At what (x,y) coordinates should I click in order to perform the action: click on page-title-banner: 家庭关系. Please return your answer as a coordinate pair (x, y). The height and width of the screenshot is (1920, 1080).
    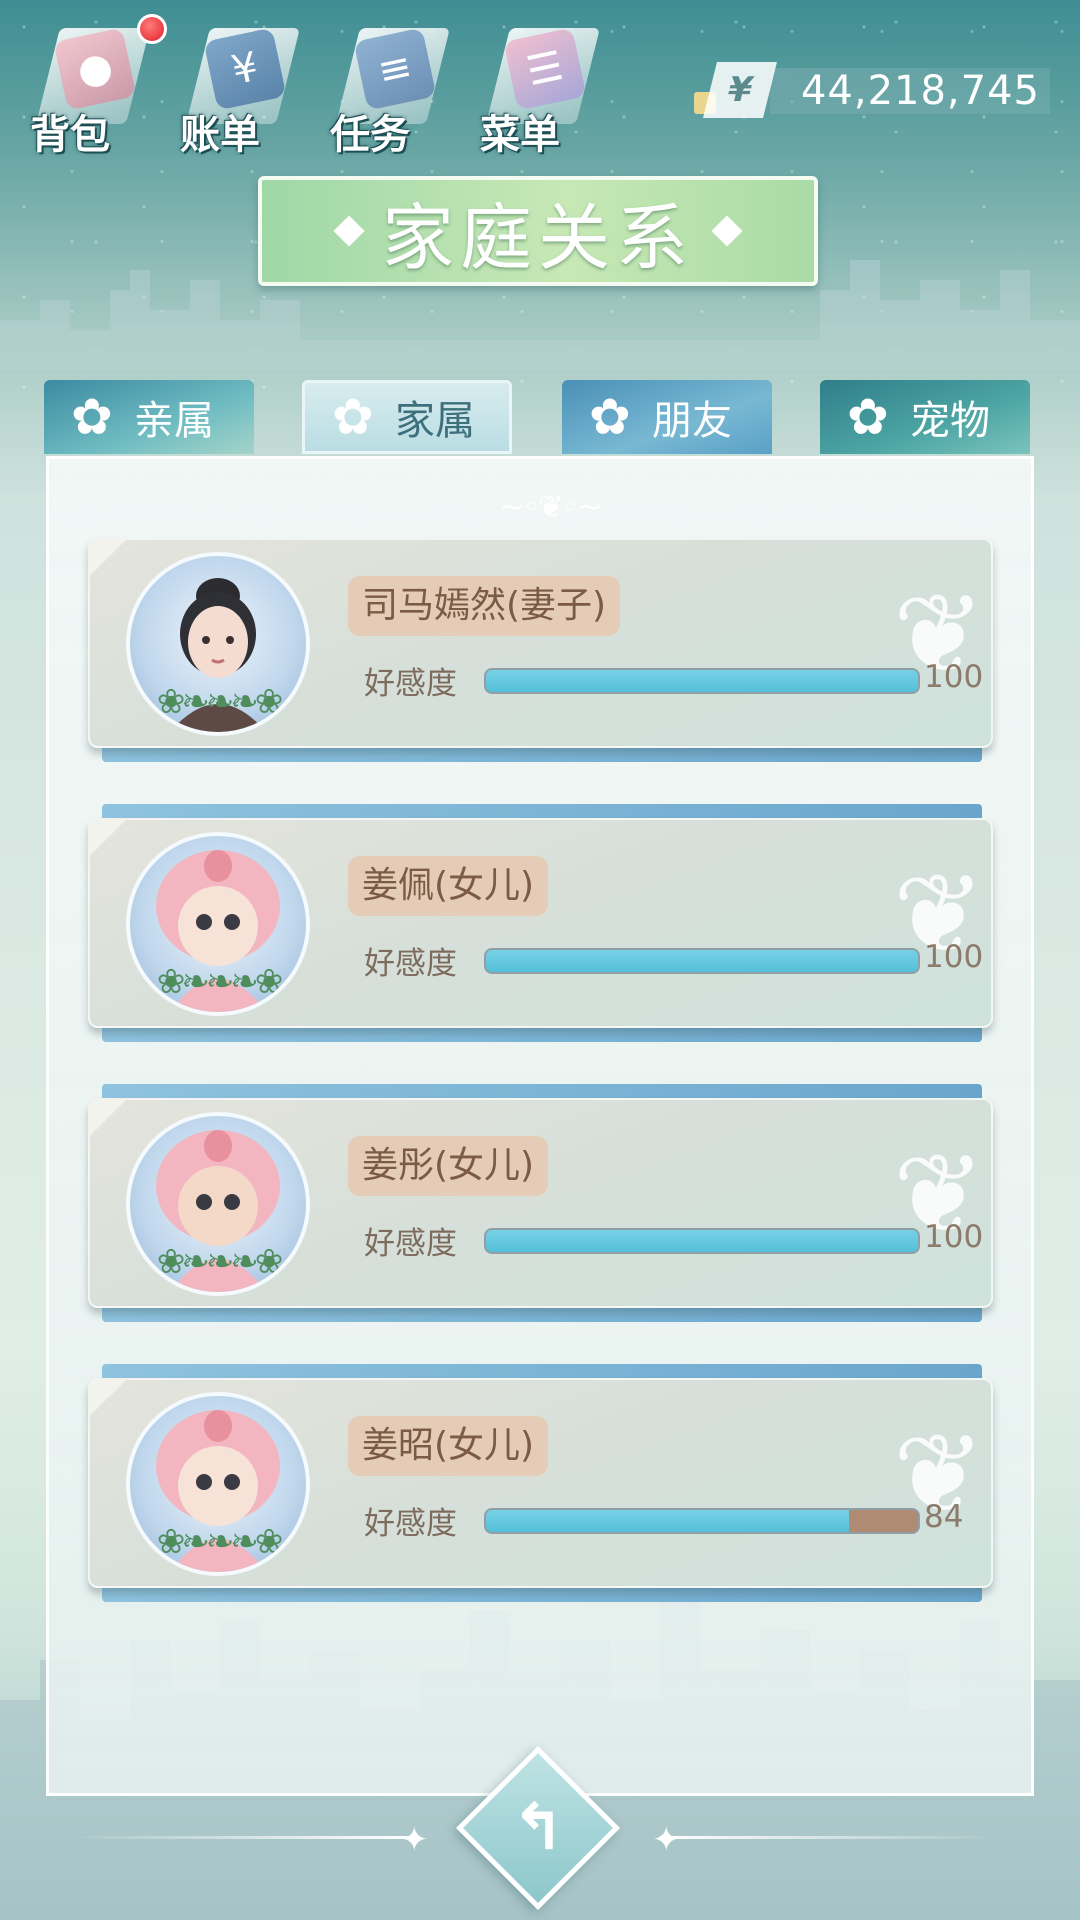
    Looking at the image, I should click on (538, 231).